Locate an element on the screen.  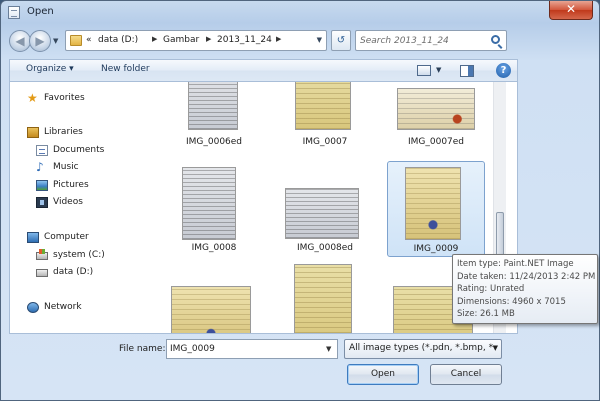
breadcrumb-gambar: Gambar is located at coordinates (181, 40).